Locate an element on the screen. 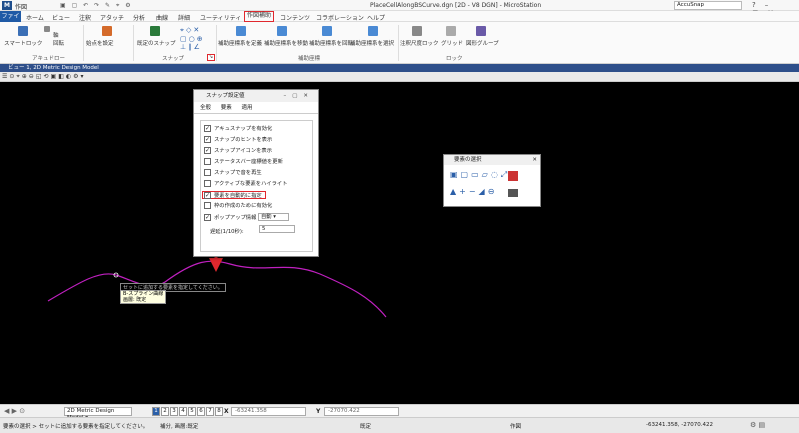 The width and height of the screenshot is (799, 433). snap-option-row: ✓ スナップのヒントを表示 is located at coordinates (238, 140).